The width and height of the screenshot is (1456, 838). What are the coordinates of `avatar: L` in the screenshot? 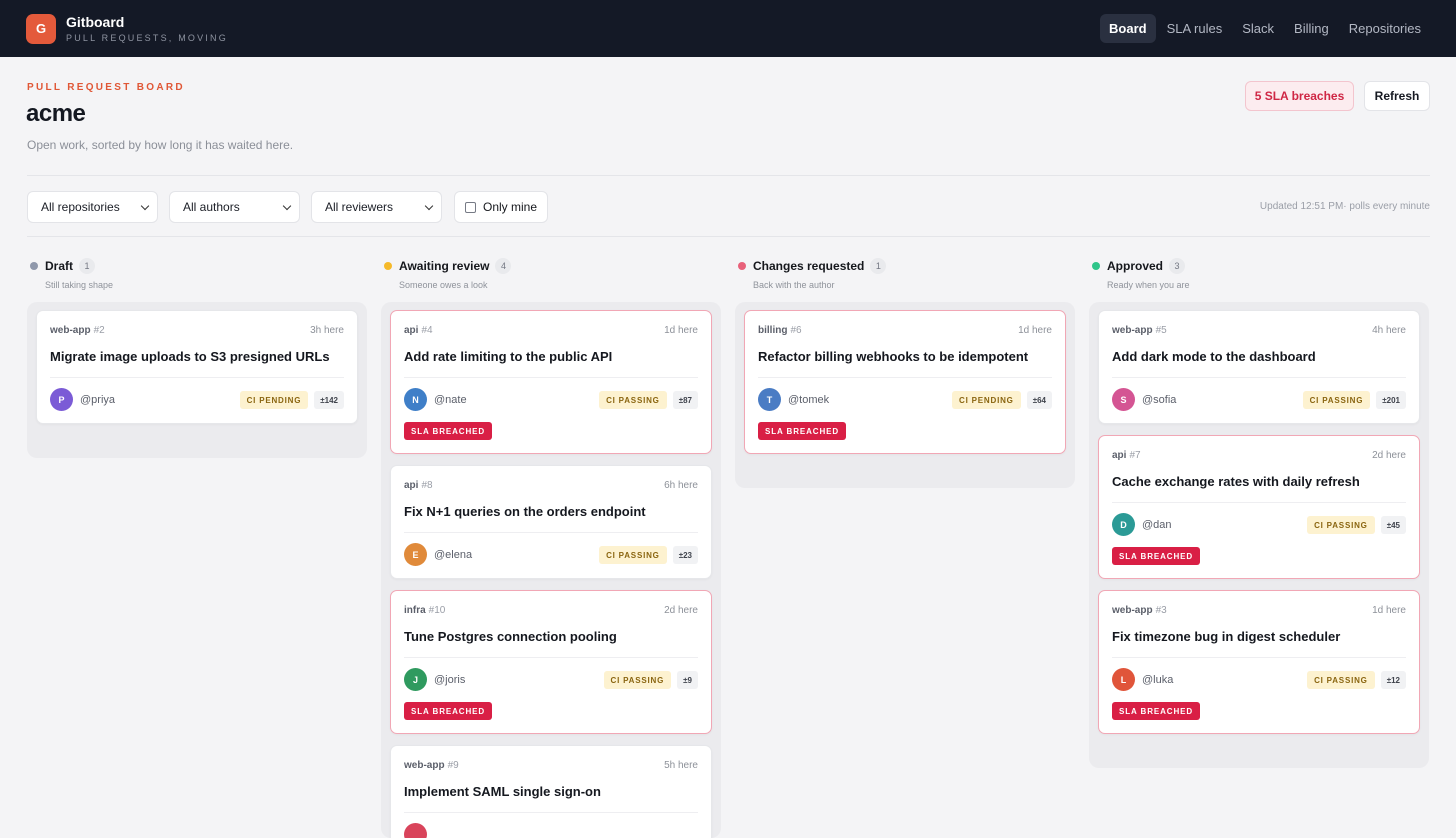 It's located at (1123, 679).